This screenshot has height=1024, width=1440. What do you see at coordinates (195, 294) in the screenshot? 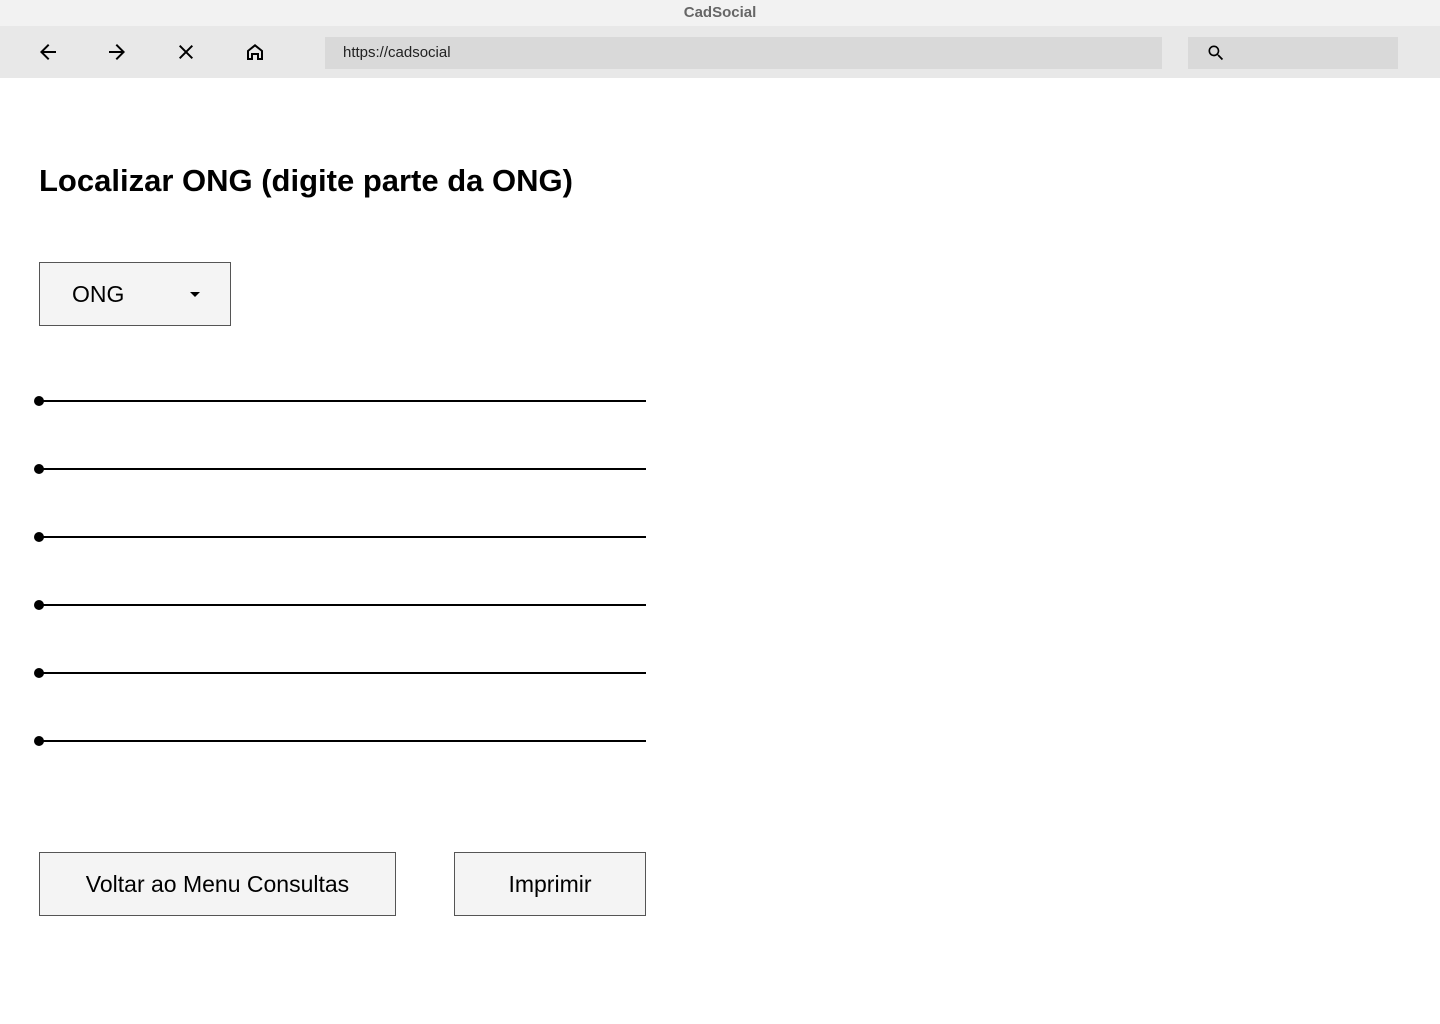
I see `caret-down-icon` at bounding box center [195, 294].